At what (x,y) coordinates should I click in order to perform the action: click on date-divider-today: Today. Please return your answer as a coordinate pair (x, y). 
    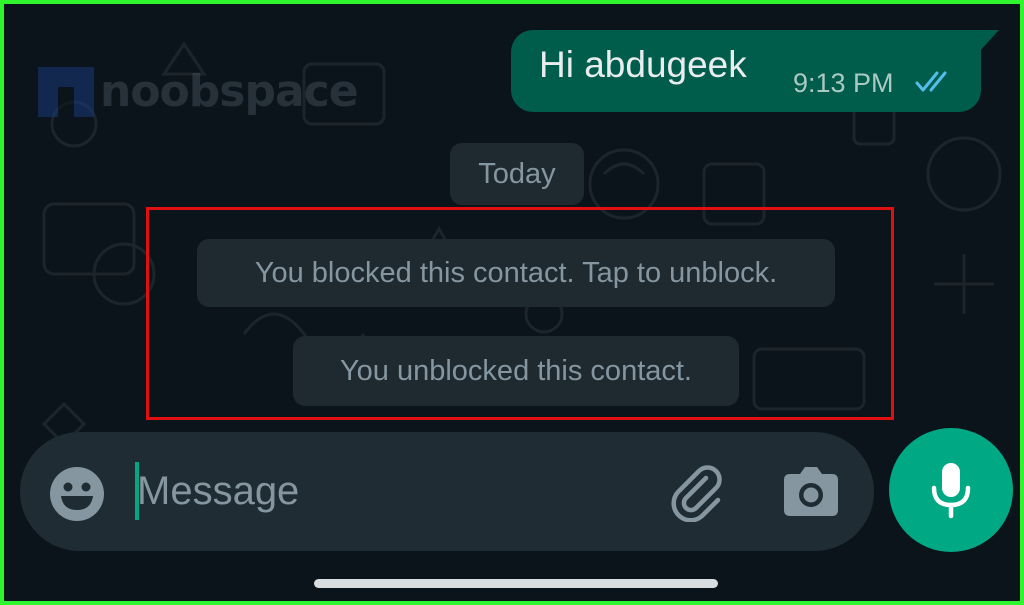
    Looking at the image, I should click on (517, 174).